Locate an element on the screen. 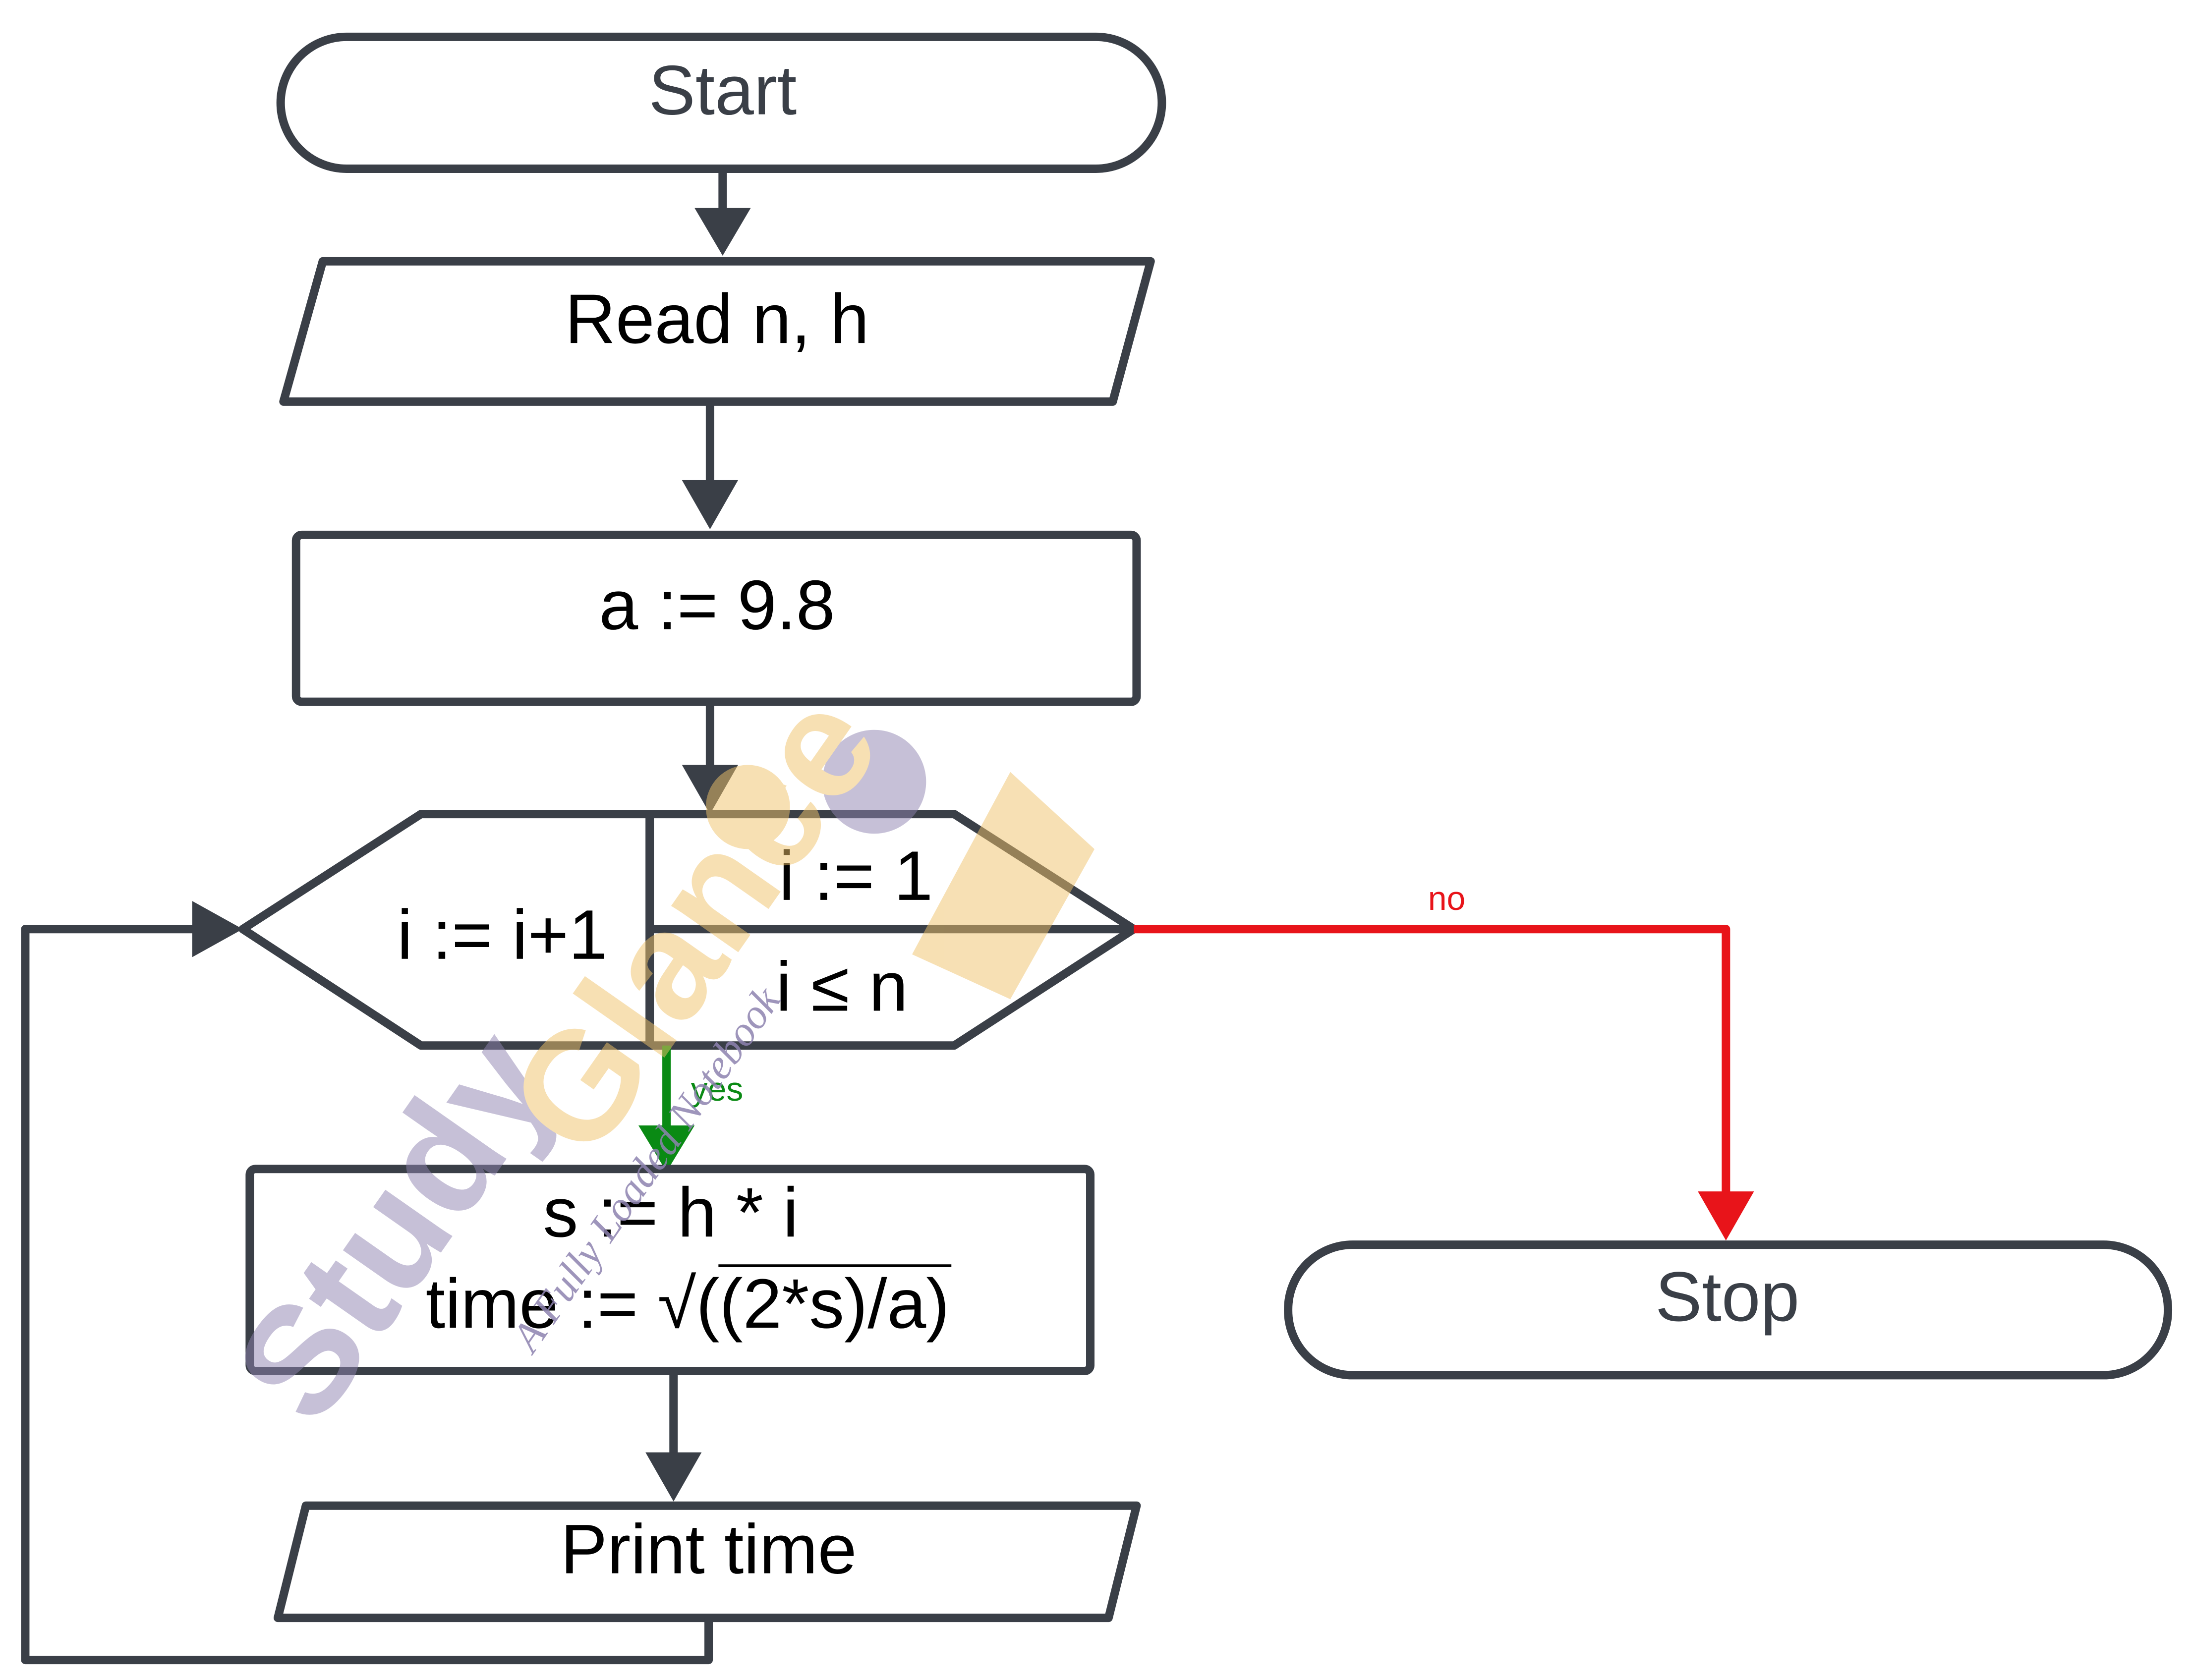 This screenshot has height=1680, width=2189. print-label: Print time is located at coordinates (709, 1549).